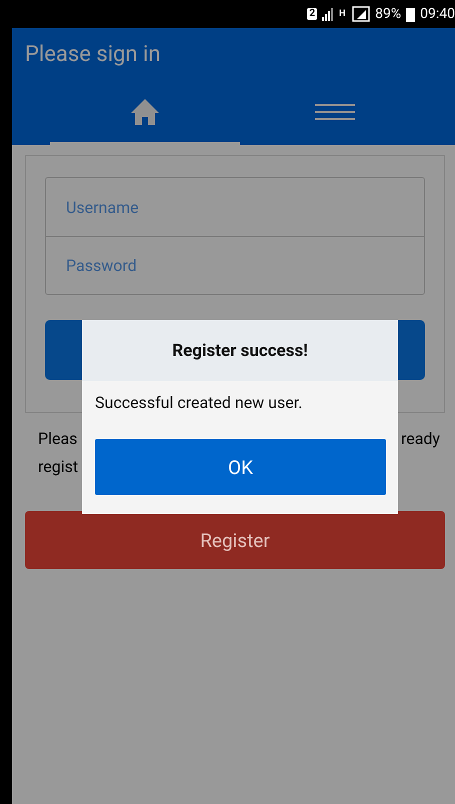 This screenshot has height=804, width=455. What do you see at coordinates (335, 111) in the screenshot?
I see `menu-icon` at bounding box center [335, 111].